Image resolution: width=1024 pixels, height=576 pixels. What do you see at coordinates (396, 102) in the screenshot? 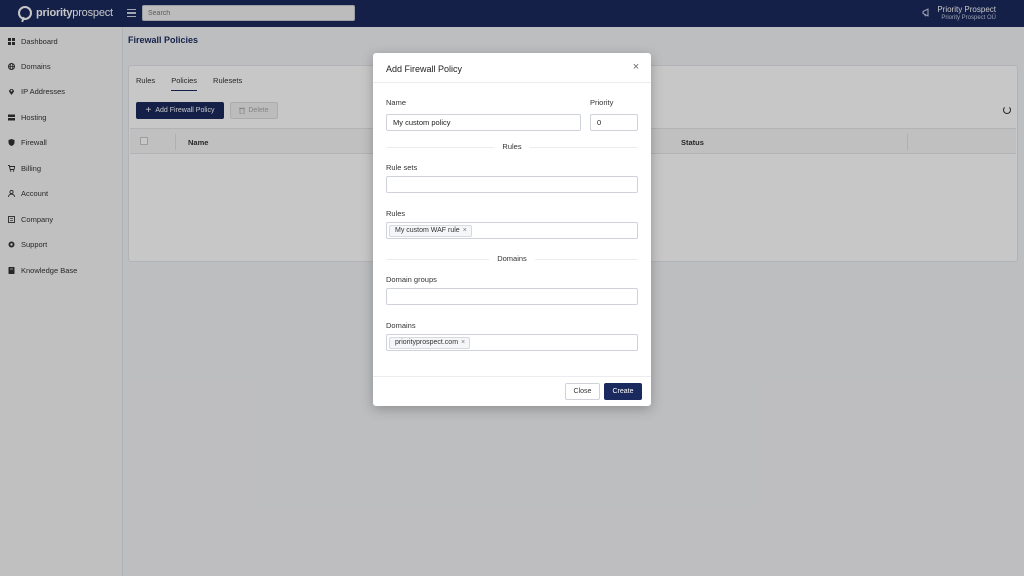
I see `name-label: Name` at bounding box center [396, 102].